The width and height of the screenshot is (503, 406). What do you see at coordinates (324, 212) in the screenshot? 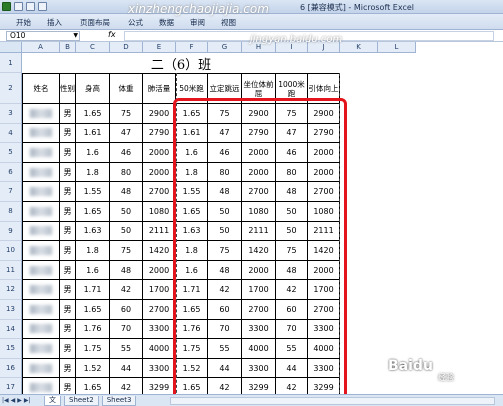
I see `table-cell: 1080` at bounding box center [324, 212].